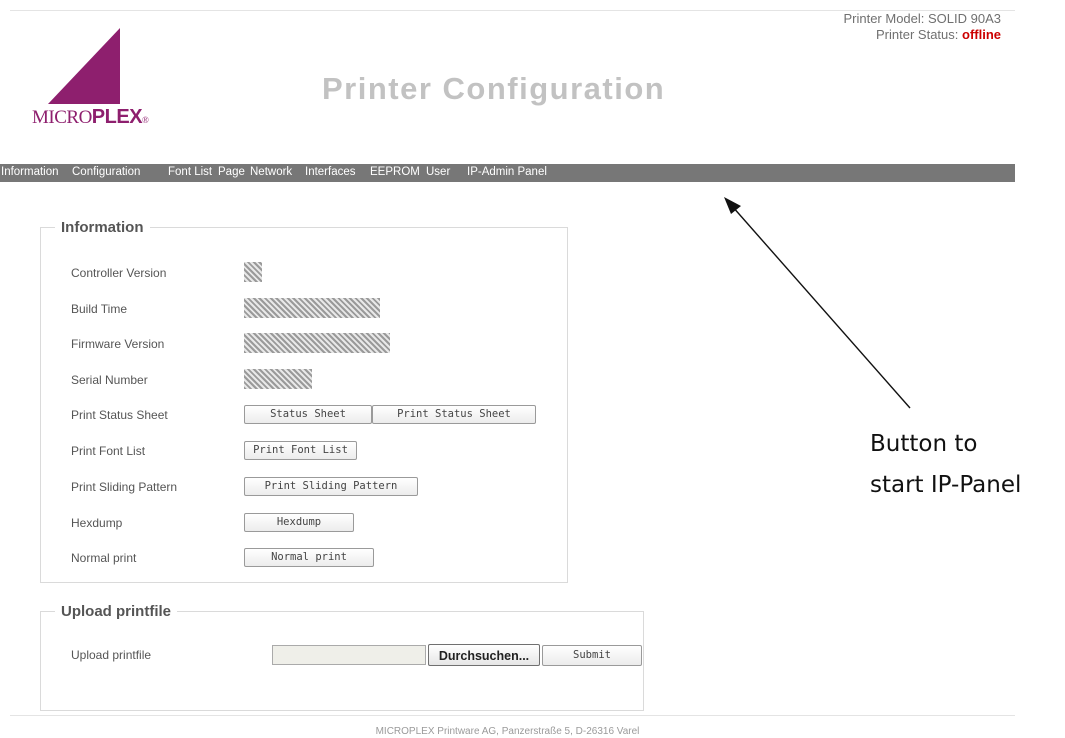  I want to click on hexdump-button: Hexdump, so click(299, 522).